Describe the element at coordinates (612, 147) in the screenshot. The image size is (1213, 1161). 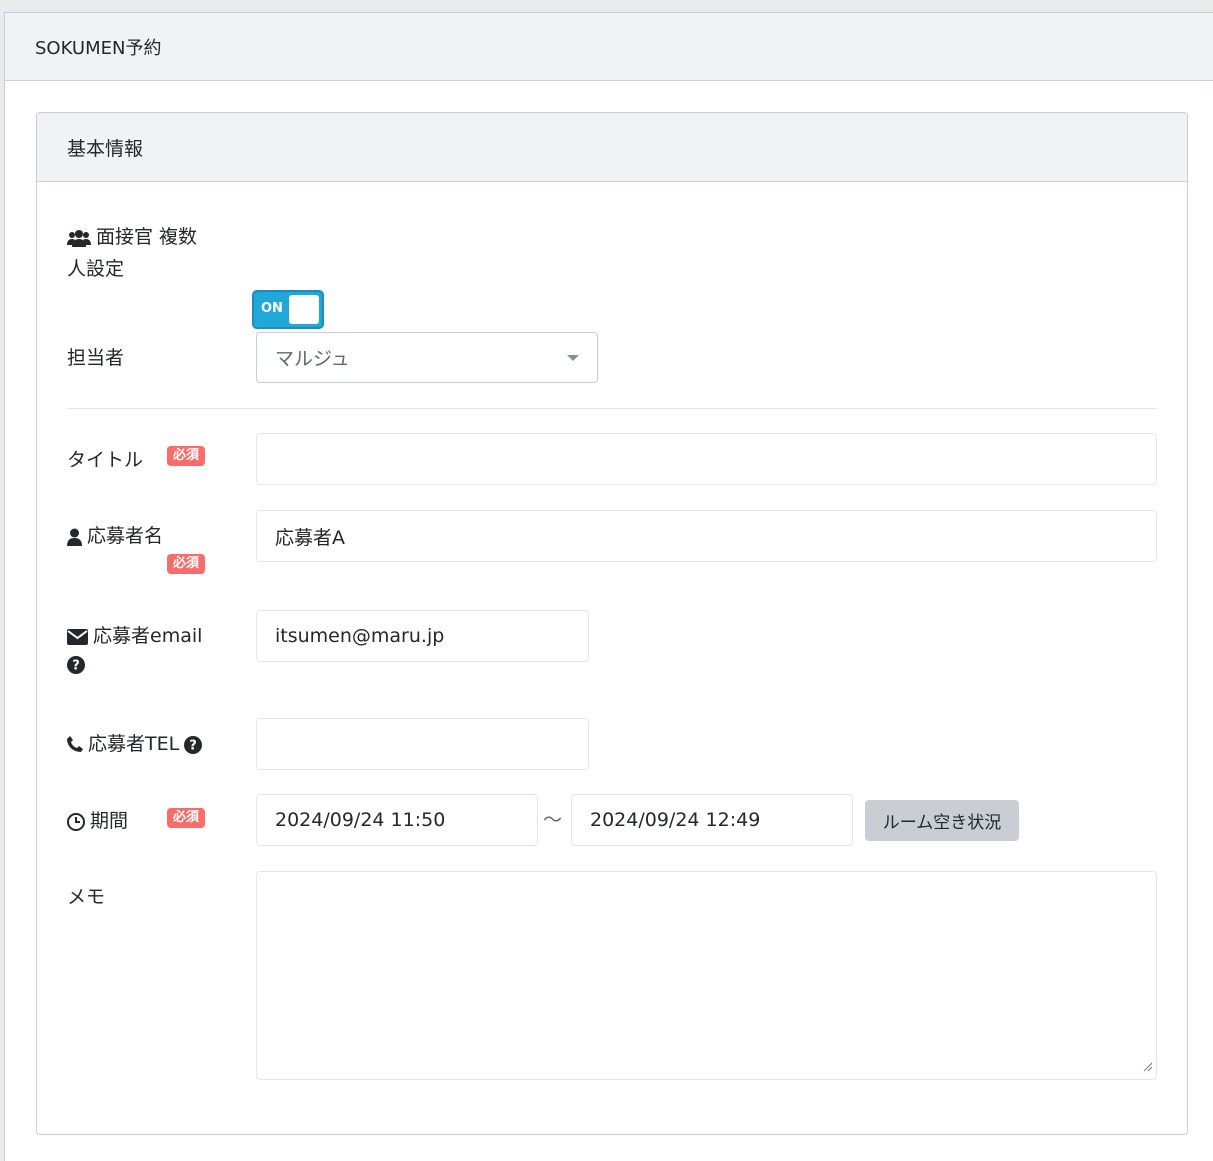
I see `card-header: 基本情報` at that location.